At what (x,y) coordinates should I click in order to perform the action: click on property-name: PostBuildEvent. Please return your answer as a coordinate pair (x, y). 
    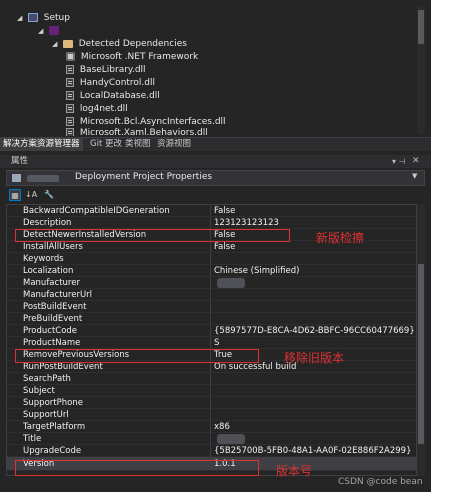
    Looking at the image, I should click on (55, 307).